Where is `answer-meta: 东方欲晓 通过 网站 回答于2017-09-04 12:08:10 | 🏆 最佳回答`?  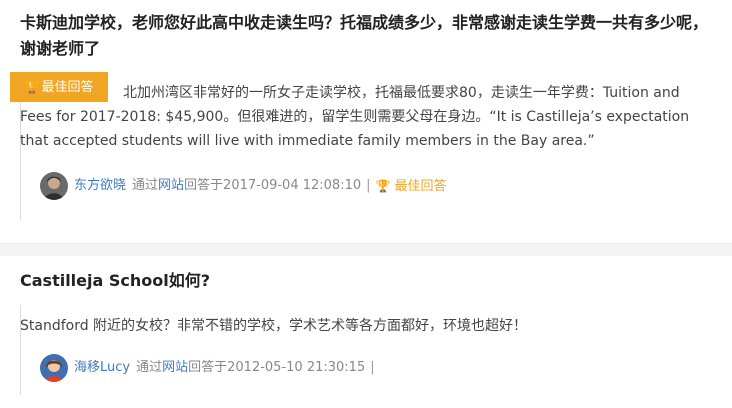
answer-meta: 东方欲晓 通过 网站 回答于2017-09-04 12:08:10 | 🏆 最佳回答 is located at coordinates (243, 186).